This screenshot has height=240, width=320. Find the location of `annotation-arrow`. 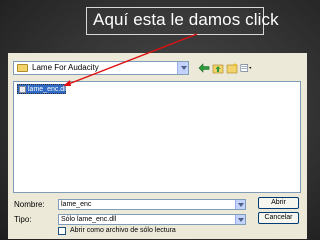

annotation-arrow is located at coordinates (130, 59).